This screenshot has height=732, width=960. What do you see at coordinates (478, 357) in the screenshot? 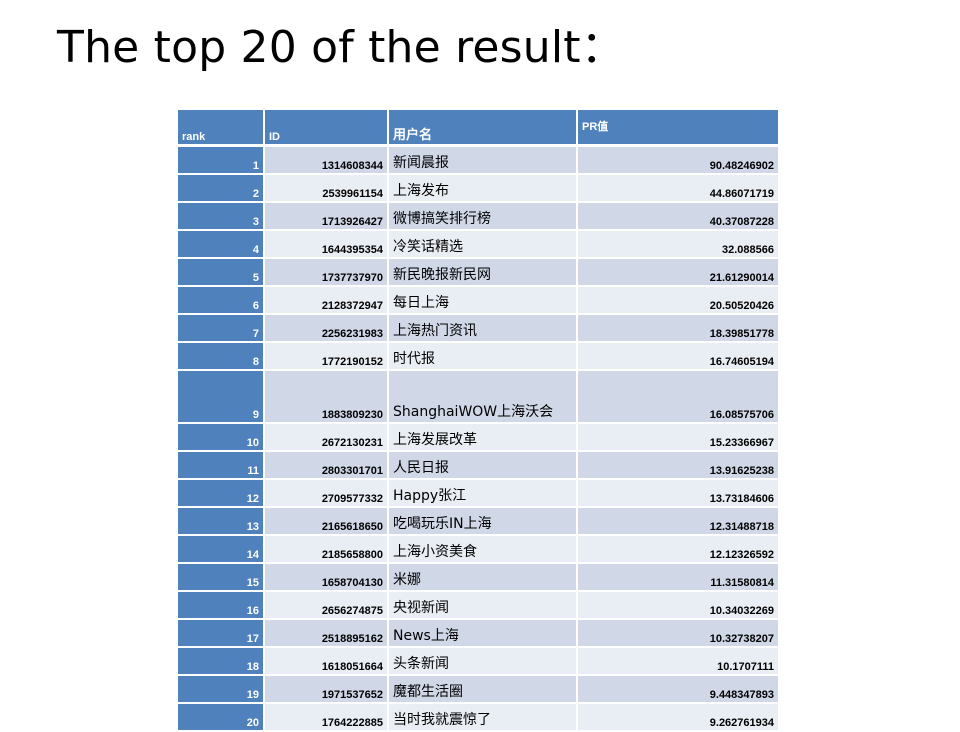
I see `table-row: 8 1772190152 时代报 16.74605194` at bounding box center [478, 357].